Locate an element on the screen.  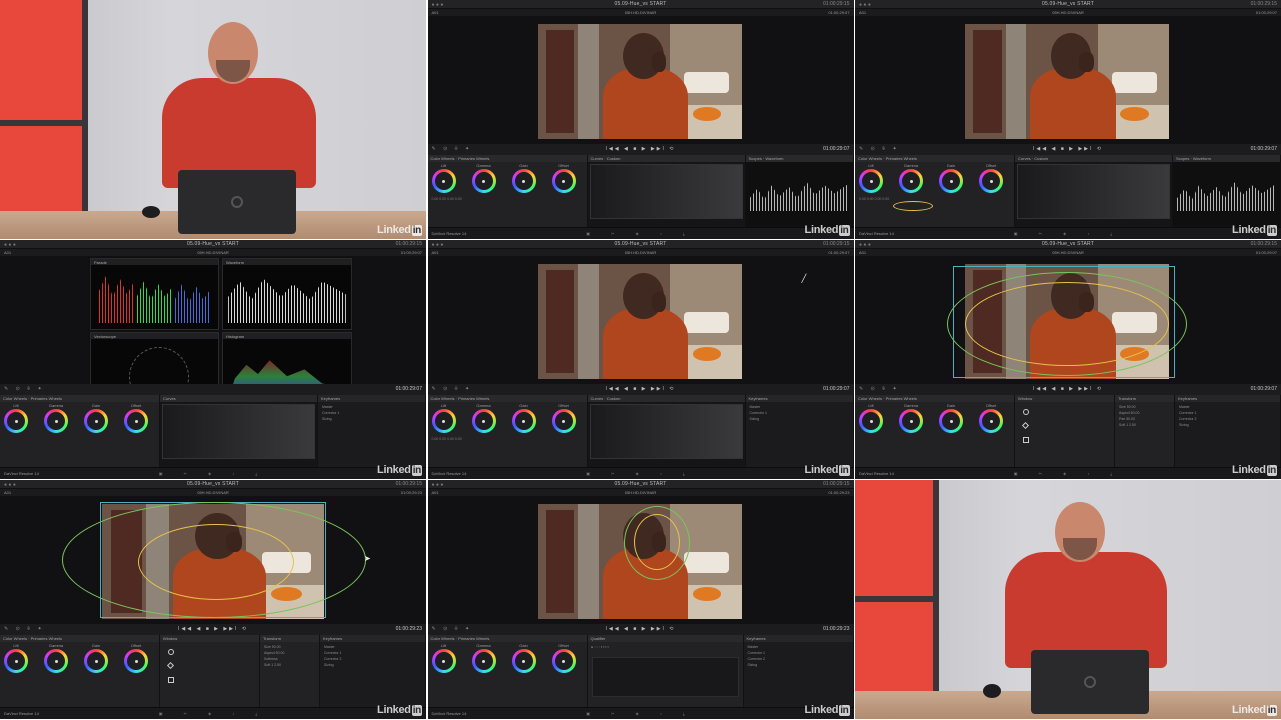
red-panel-top is located at coordinates (894, 538).